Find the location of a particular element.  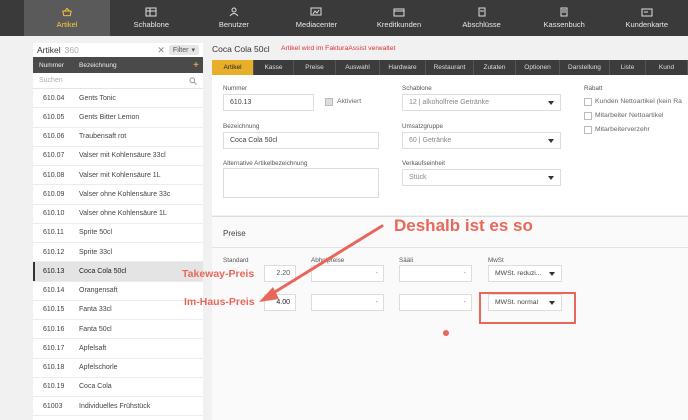

list-item: 610.14 Orangensaft is located at coordinates (118, 291).